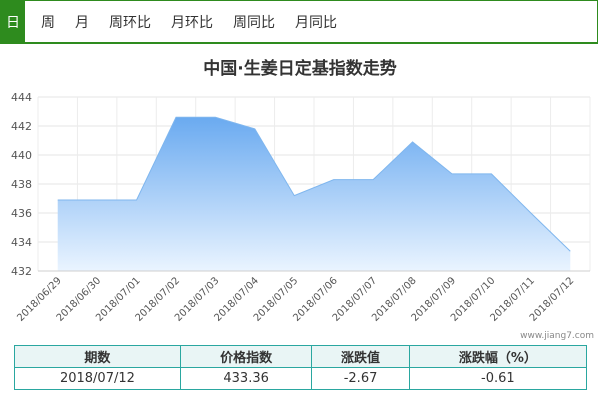  I want to click on tab-week-on-week: 周环比, so click(130, 22).